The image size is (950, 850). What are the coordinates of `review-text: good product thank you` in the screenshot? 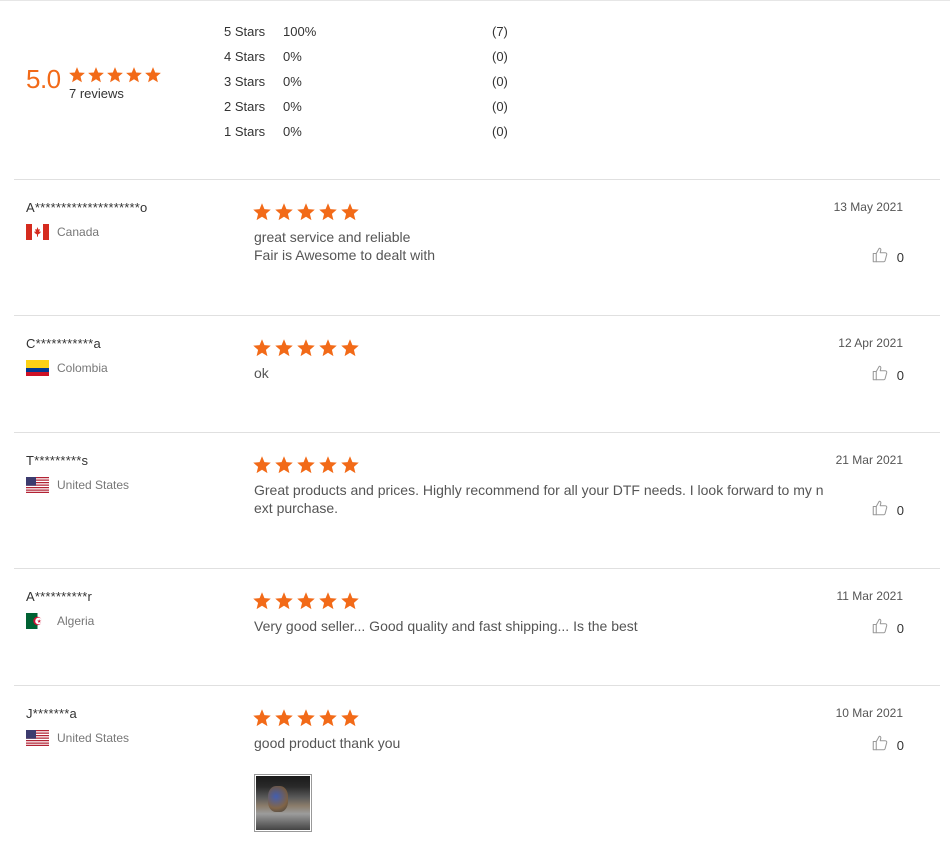 It's located at (534, 743).